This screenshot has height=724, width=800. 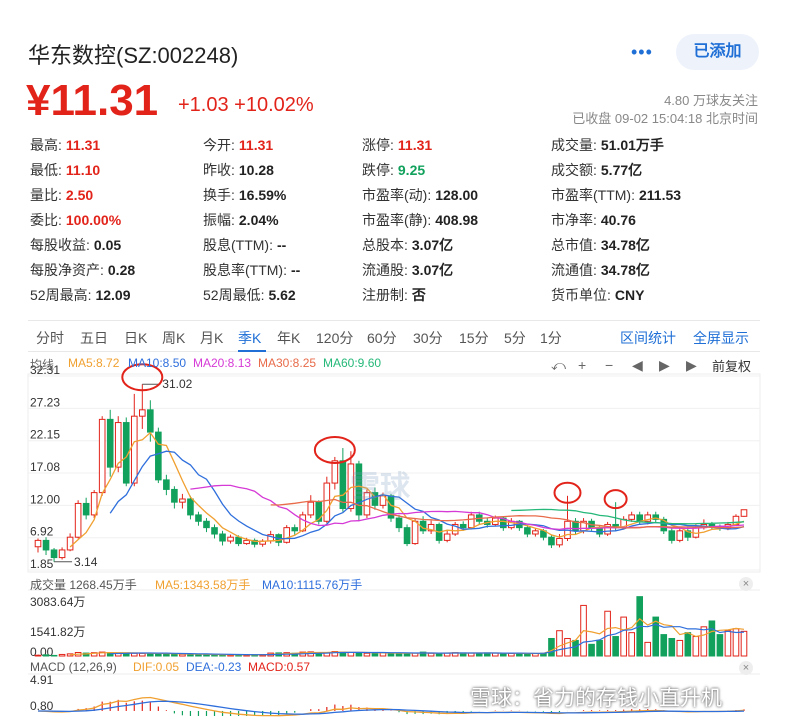 What do you see at coordinates (665, 118) in the screenshot?
I see `market-status: 已收盘 09-02 15:04:18 北京时间` at bounding box center [665, 118].